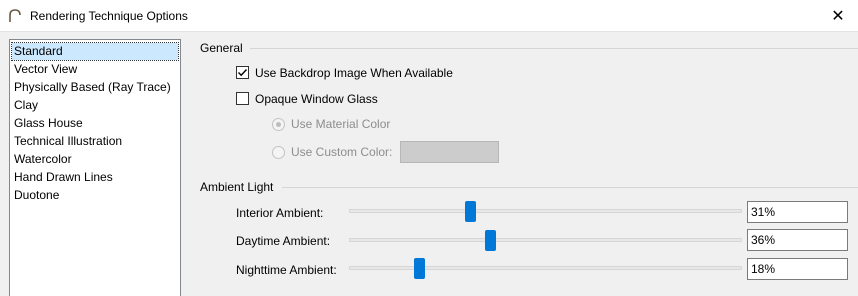 The width and height of the screenshot is (858, 296). Describe the element at coordinates (280, 213) in the screenshot. I see `interior-ambient-label: Interior Ambient:` at that location.